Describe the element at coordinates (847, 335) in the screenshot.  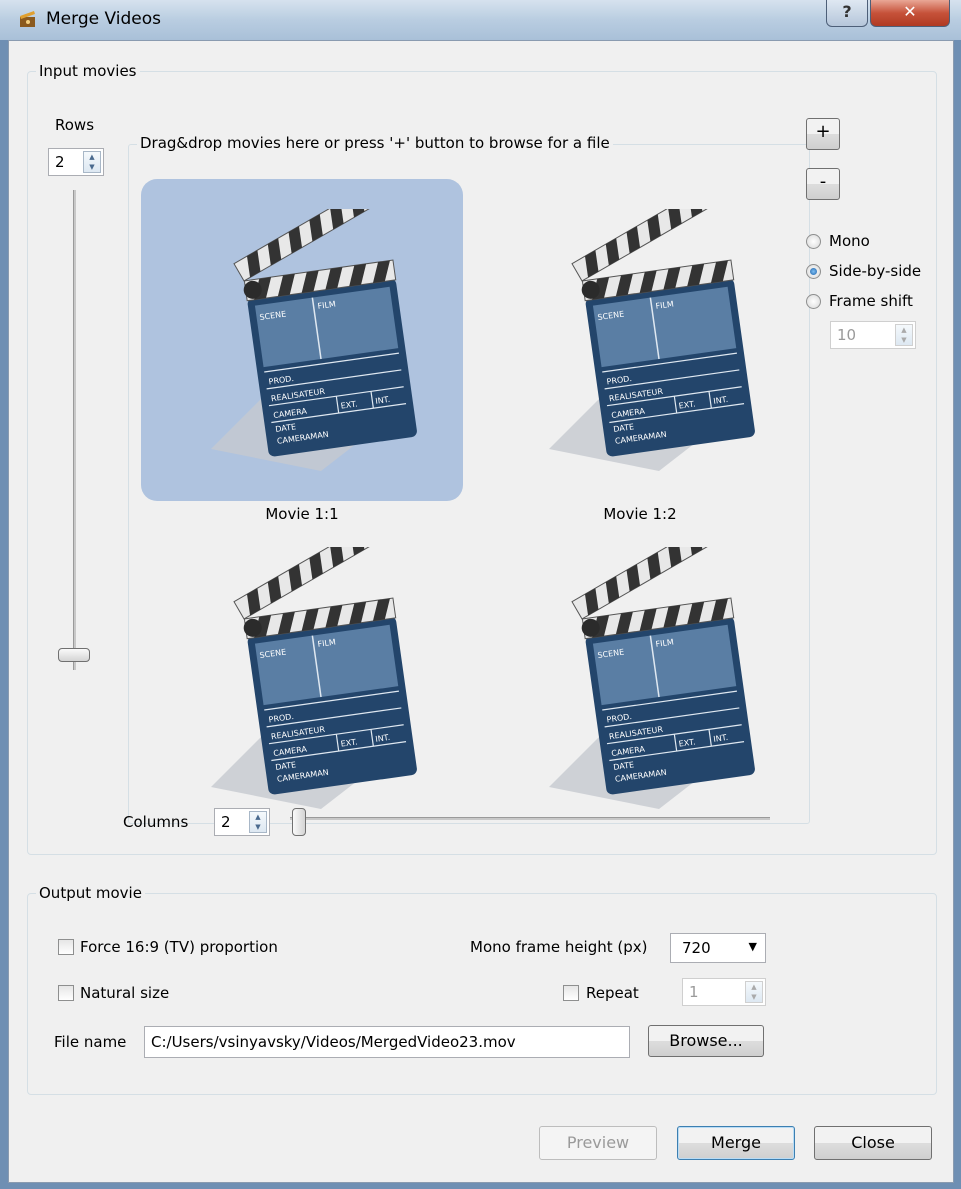
I see `frame-shift-value: 10` at that location.